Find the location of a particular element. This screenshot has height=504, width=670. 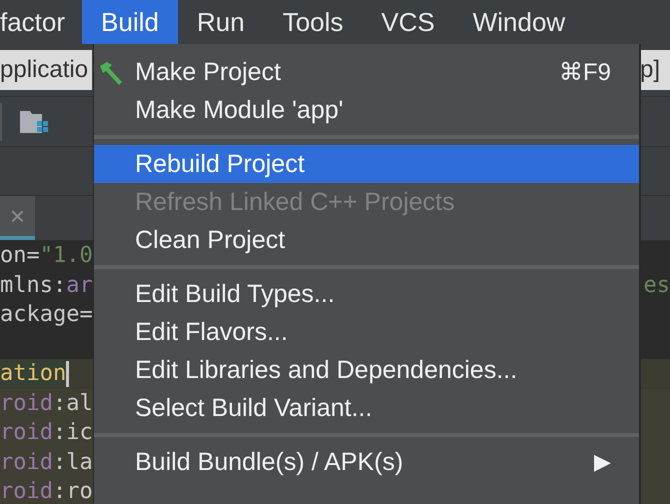

code-string: es is located at coordinates (657, 285).